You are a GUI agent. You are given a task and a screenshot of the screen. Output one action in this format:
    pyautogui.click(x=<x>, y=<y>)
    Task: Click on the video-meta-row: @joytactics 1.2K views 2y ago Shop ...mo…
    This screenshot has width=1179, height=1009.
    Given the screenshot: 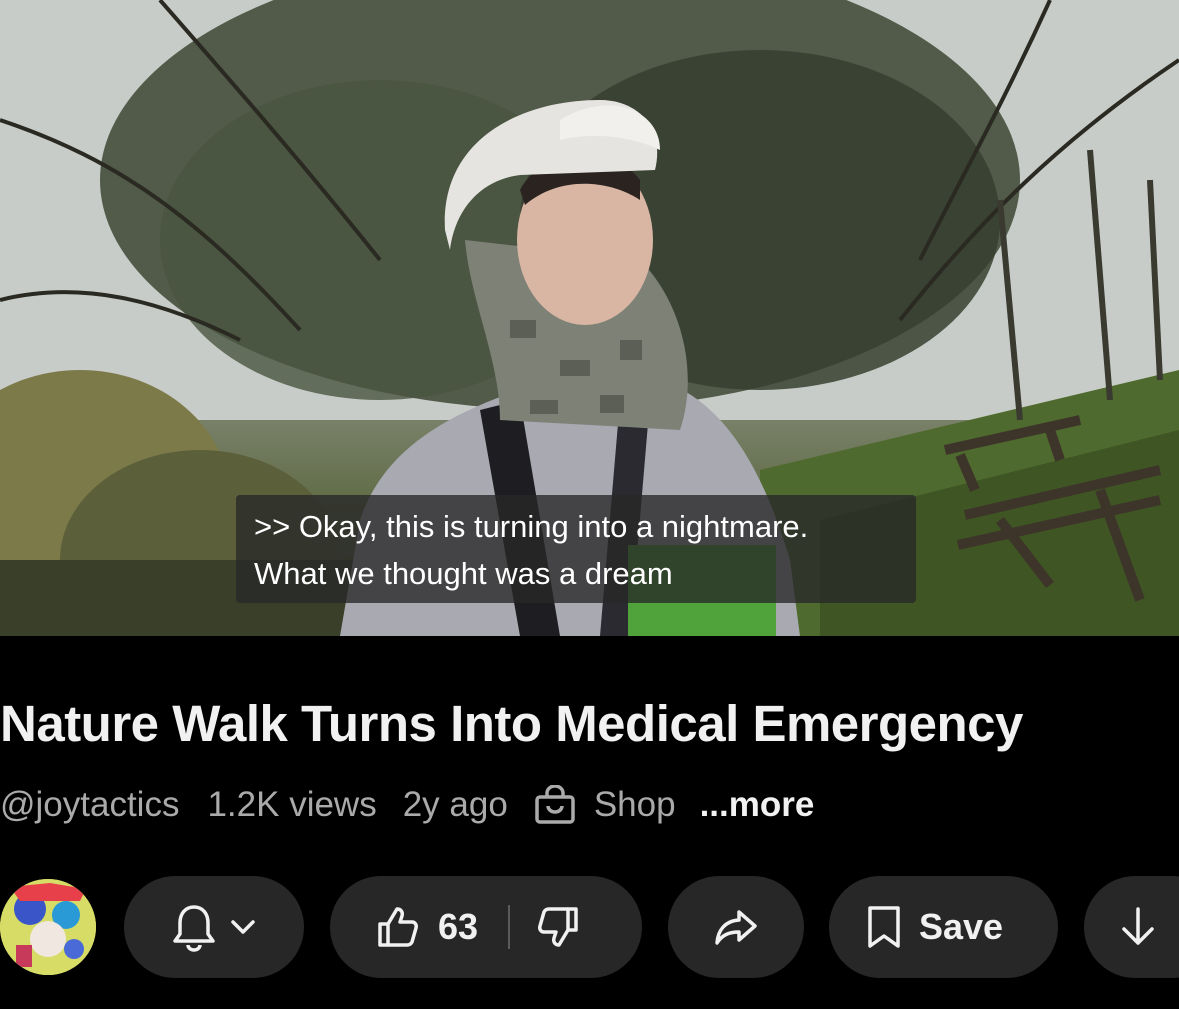 What is the action you would take?
    pyautogui.click(x=407, y=805)
    